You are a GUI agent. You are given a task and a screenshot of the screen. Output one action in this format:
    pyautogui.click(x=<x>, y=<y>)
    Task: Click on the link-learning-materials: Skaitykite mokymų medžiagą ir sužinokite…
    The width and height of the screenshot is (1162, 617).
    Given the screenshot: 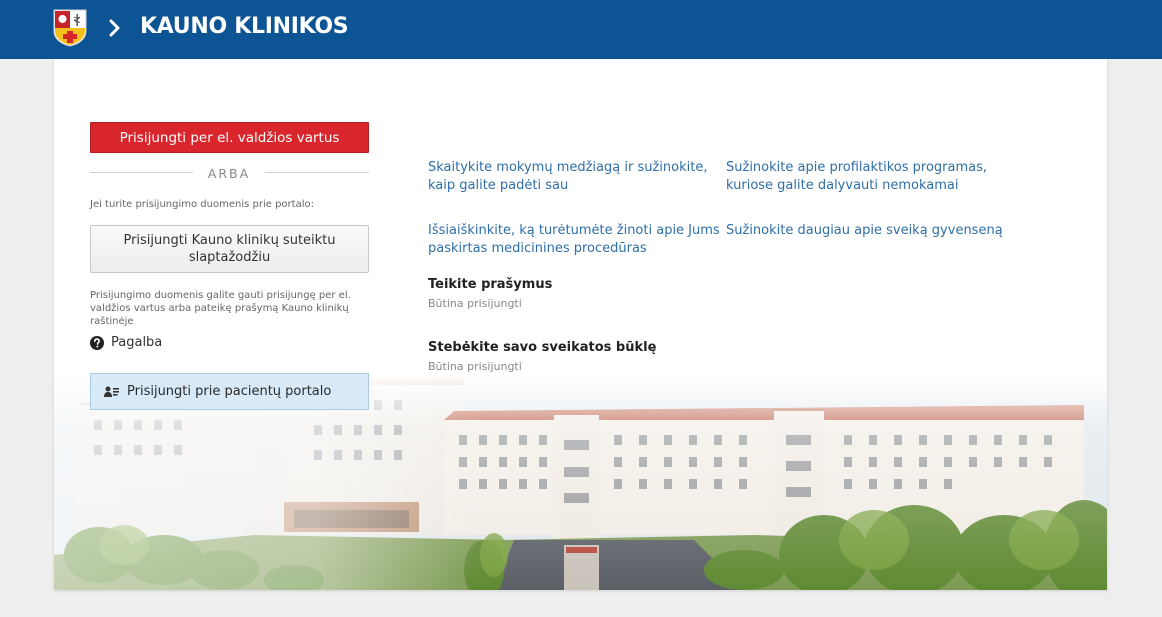 What is the action you would take?
    pyautogui.click(x=567, y=177)
    